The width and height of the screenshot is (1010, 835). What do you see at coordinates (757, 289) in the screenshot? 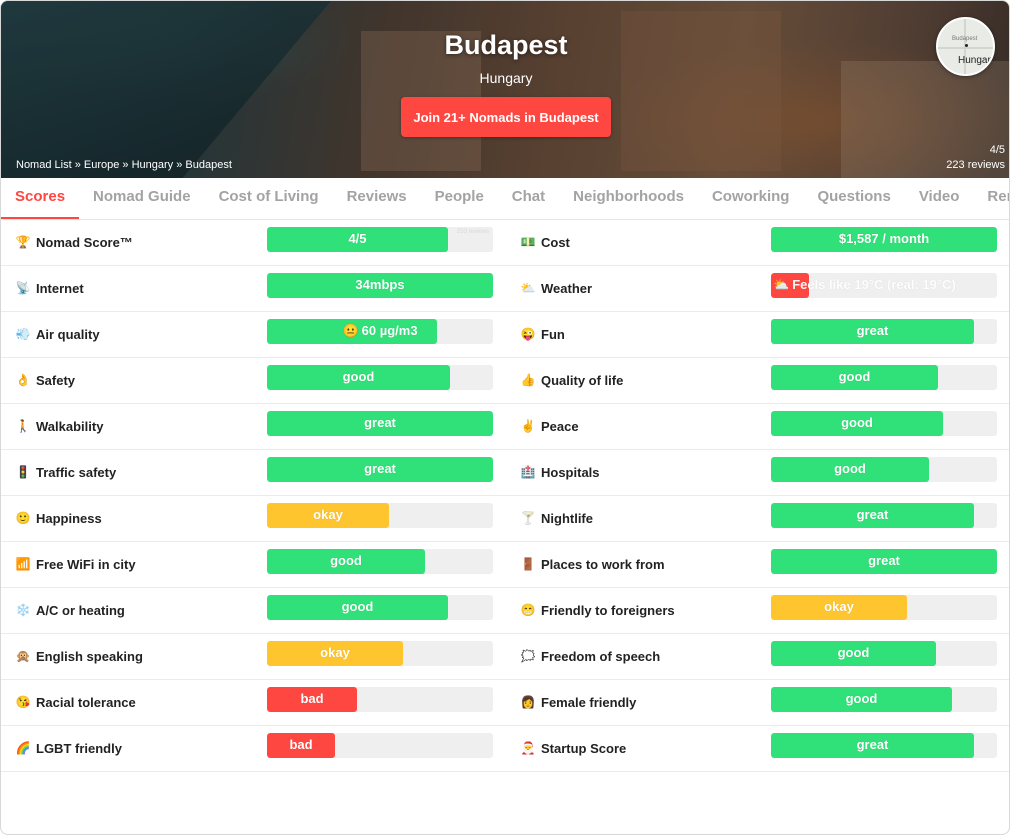
I see `score-item-weather: ⛅ Weather ⛅ Feels like 19°C (real: 19°C)` at bounding box center [757, 289].